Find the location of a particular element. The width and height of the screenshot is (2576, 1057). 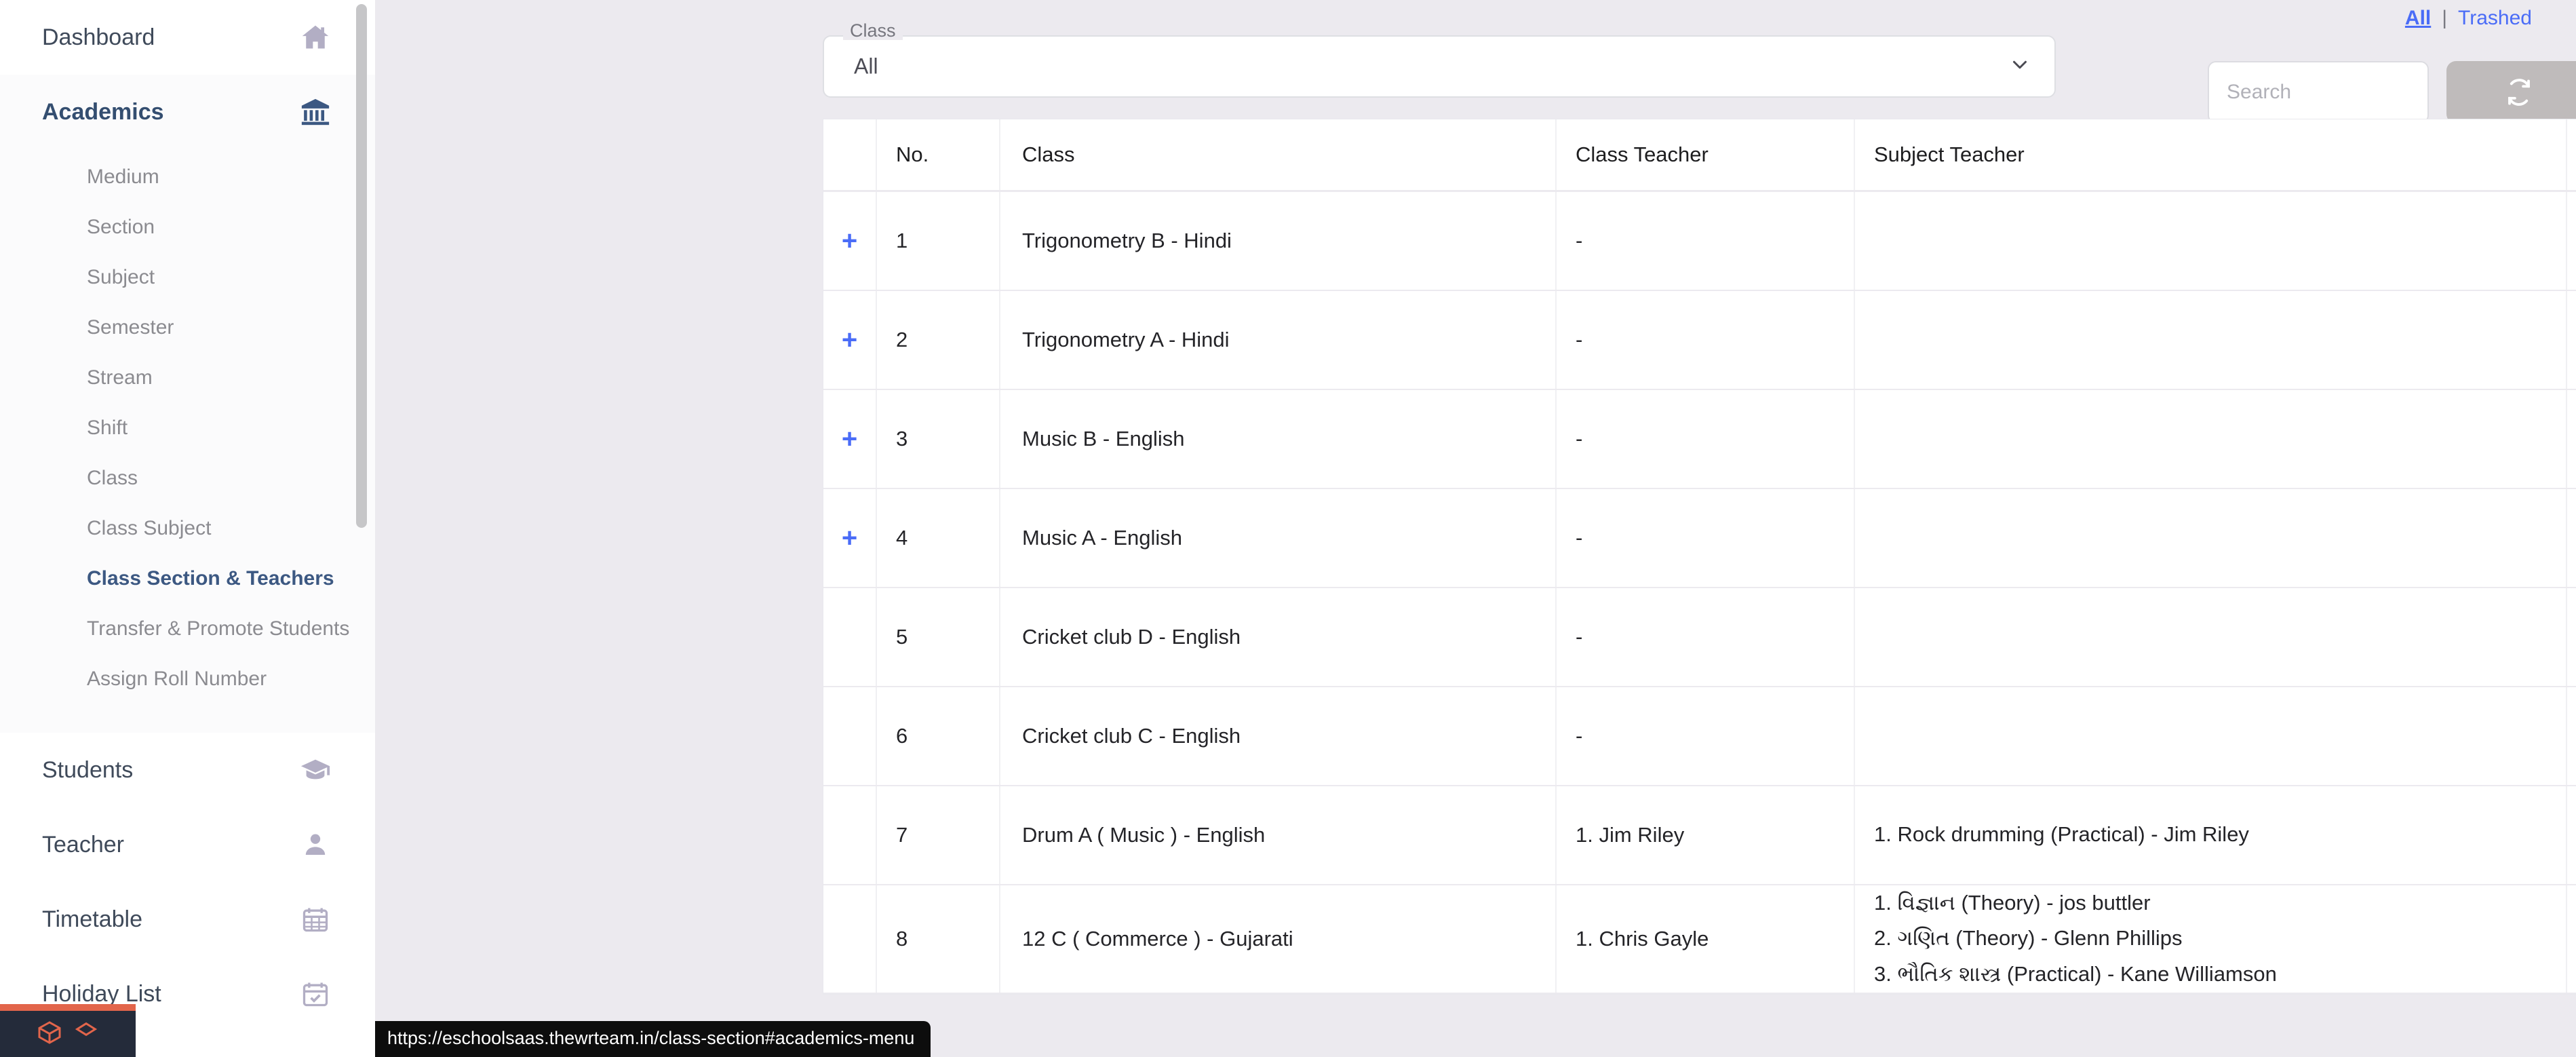

sidebar-item-class-section-teachers: Class Section & Teachers is located at coordinates (187, 579).